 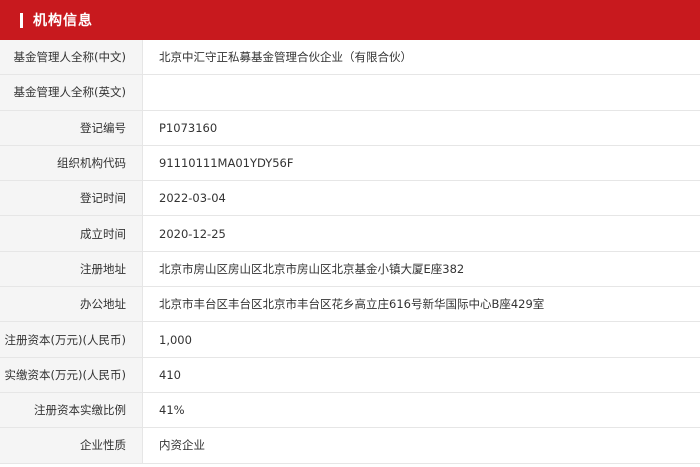 I want to click on field-value: 410, so click(x=170, y=374).